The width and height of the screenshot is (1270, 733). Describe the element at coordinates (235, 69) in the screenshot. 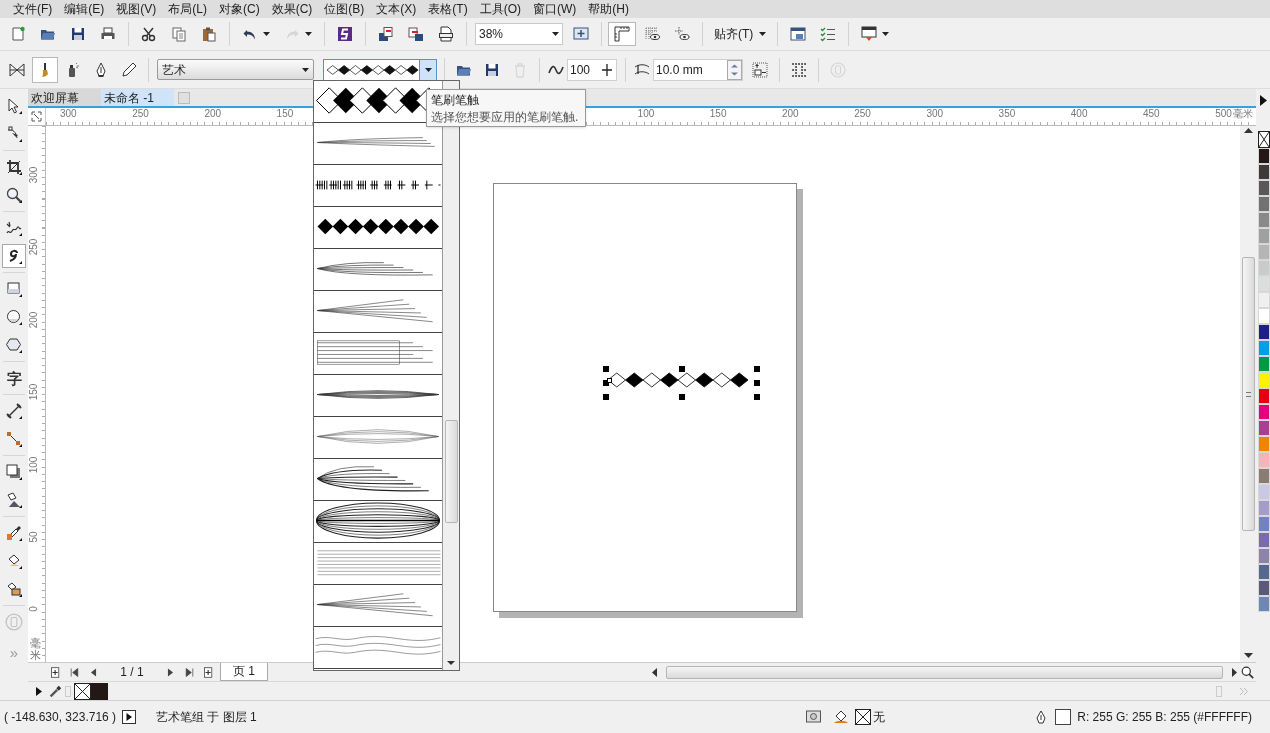

I see `category-combo: 艺术` at that location.